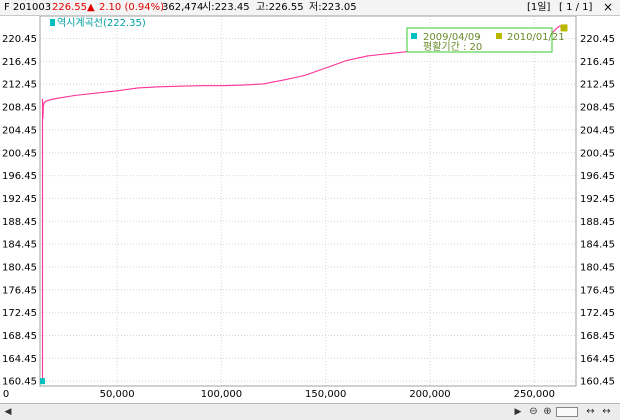  Describe the element at coordinates (597, 313) in the screenshot. I see `y-tick-label-right: 172.45` at that location.